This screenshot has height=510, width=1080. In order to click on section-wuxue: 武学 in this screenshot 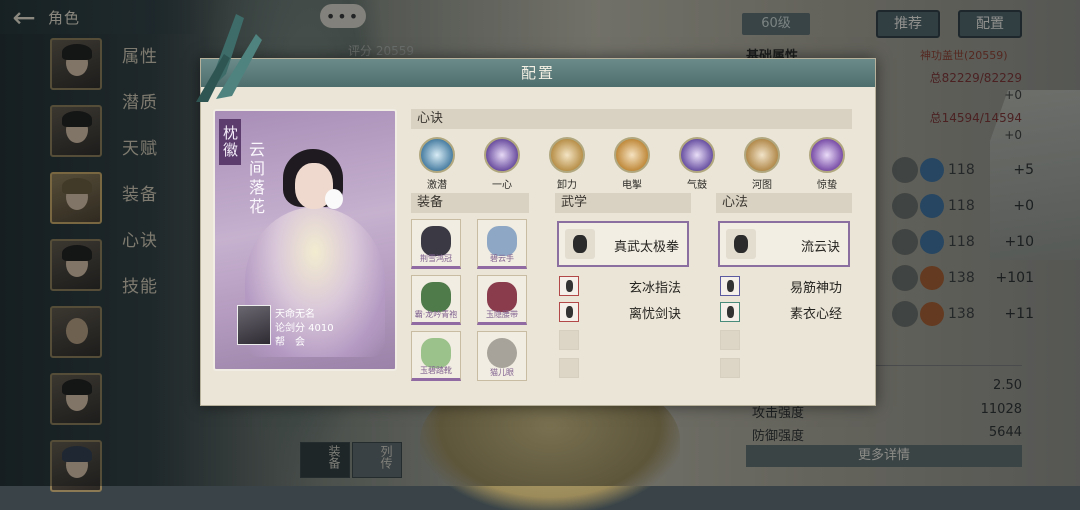, I will do `click(623, 203)`.